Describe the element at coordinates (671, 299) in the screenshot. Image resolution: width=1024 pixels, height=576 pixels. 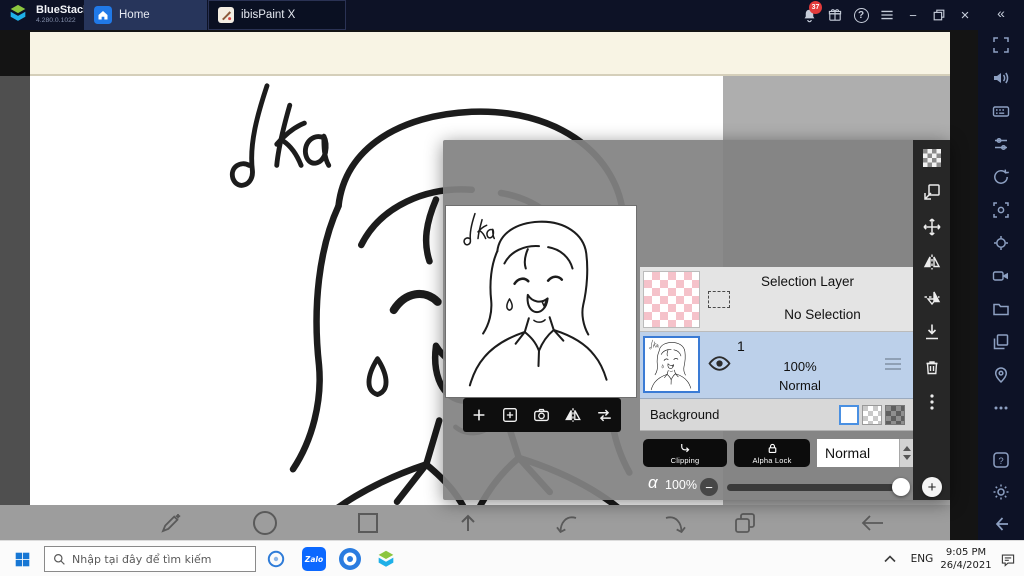
I see `selection-layer-thumbnail` at that location.